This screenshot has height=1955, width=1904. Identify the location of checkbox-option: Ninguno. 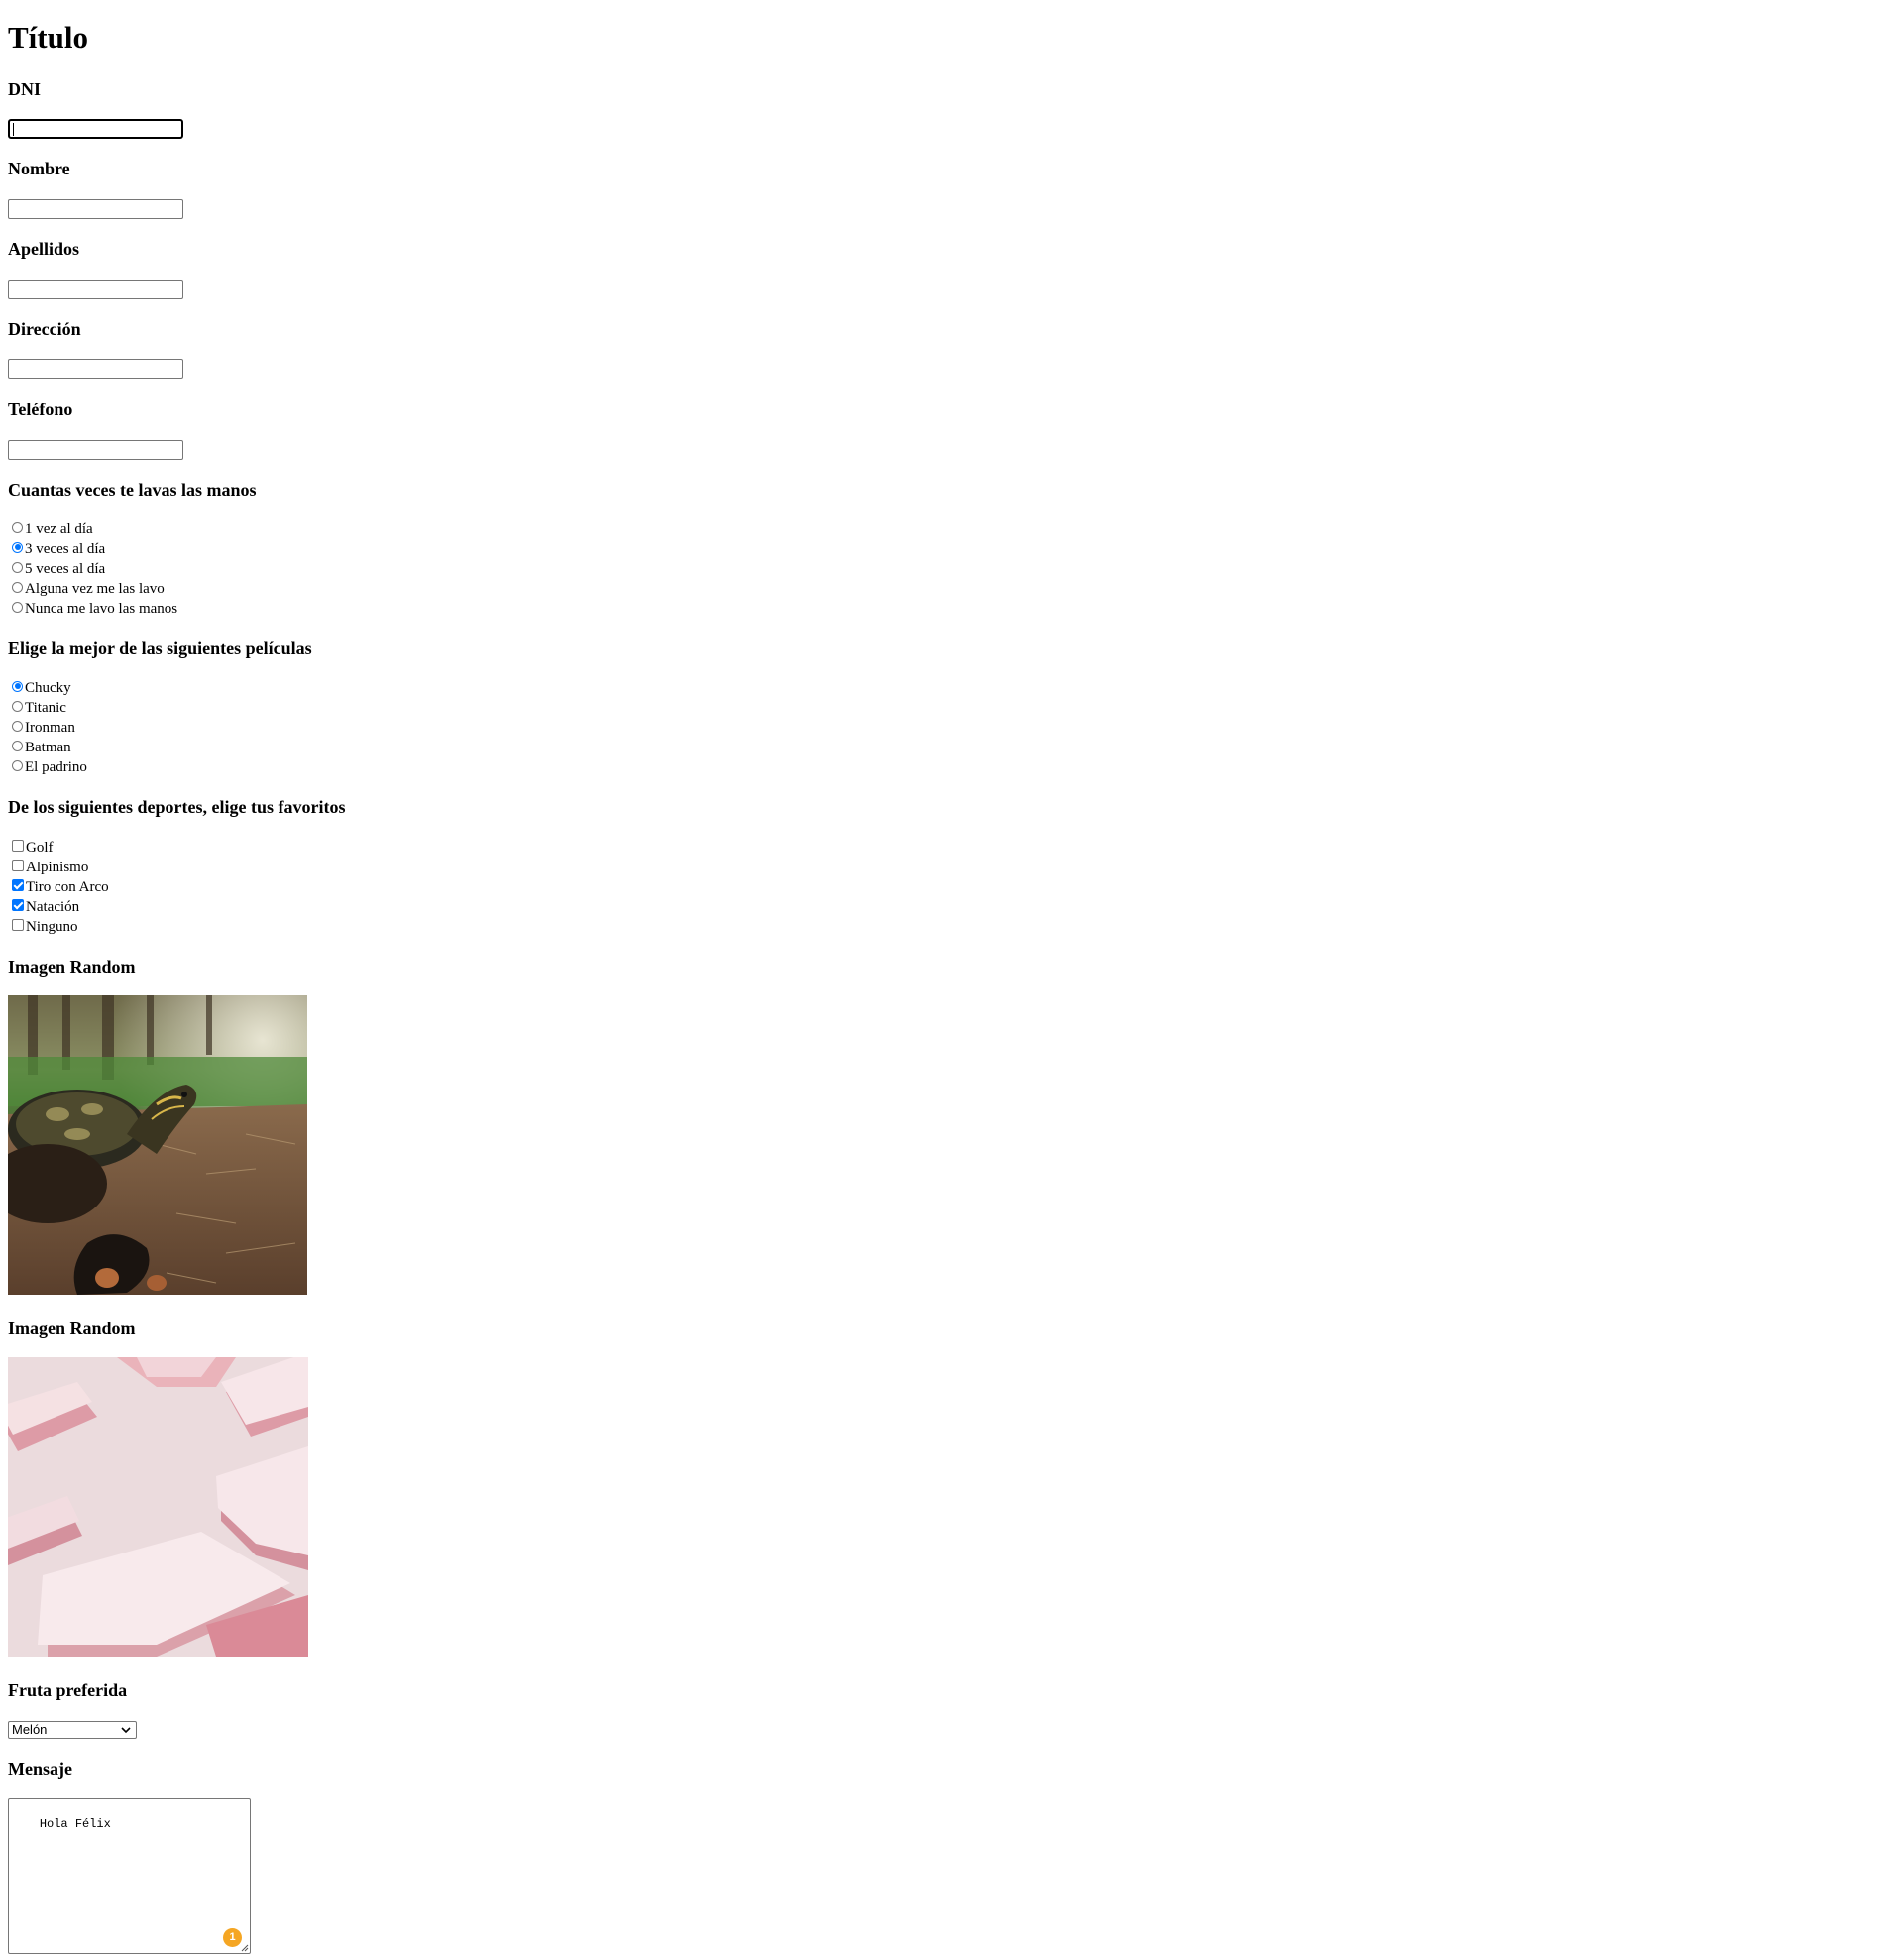
(60, 927).